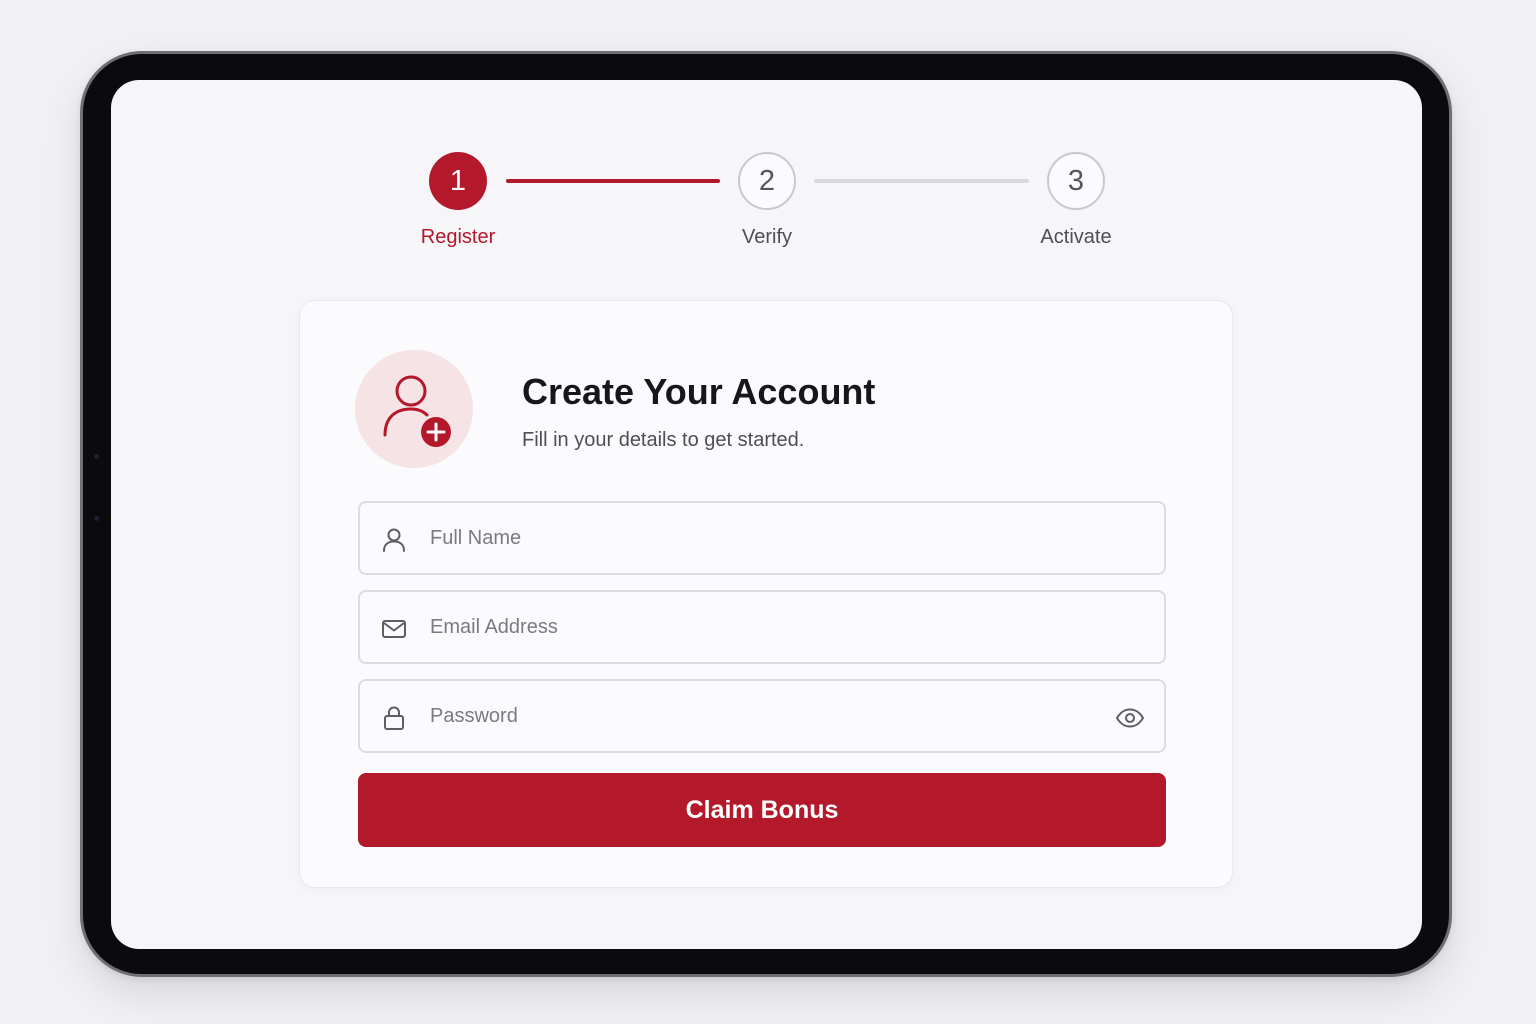 The image size is (1536, 1024). Describe the element at coordinates (458, 237) in the screenshot. I see `step-1-label: Register` at that location.